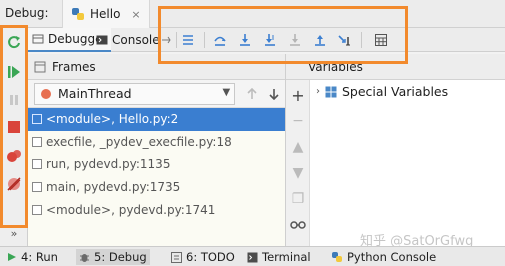  I want to click on debug-label: Debug:, so click(27, 13).